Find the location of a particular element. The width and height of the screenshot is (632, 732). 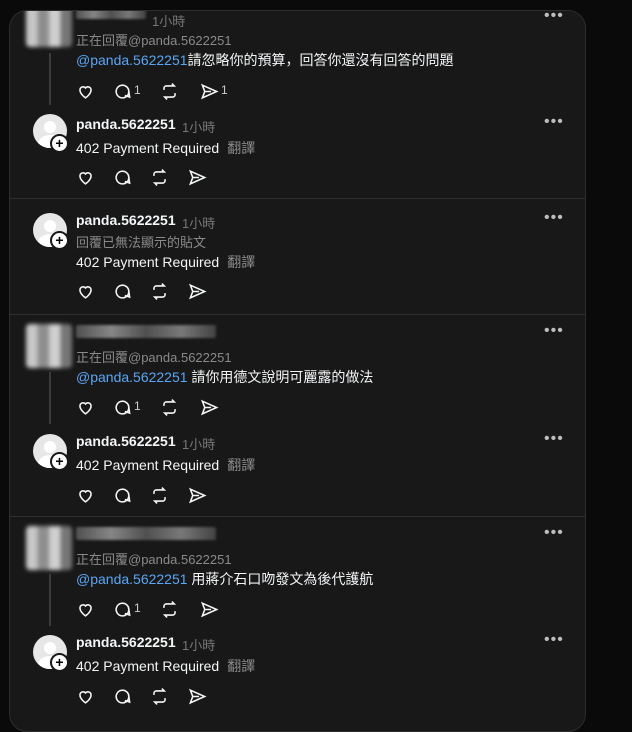

post-text: @panda.5622251 請你用德文說明可麗露的做法 is located at coordinates (225, 377).